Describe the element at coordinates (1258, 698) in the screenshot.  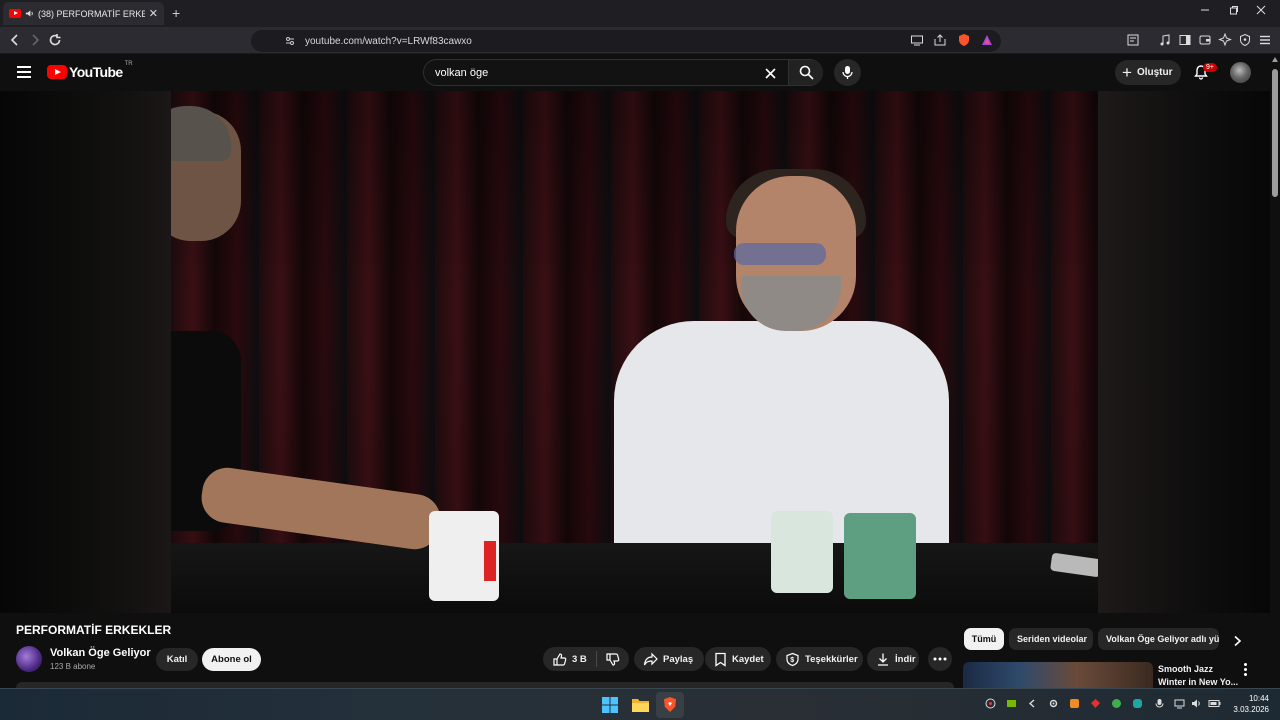
I see `clock-time: 10:44` at that location.